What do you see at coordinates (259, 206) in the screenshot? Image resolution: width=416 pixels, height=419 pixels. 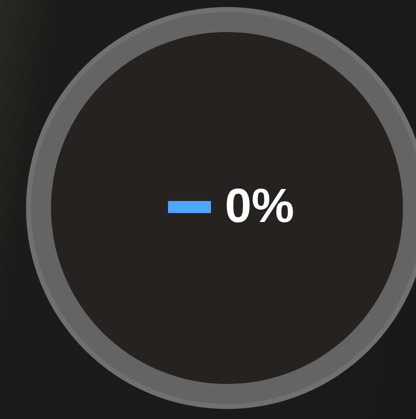 I see `progress-percentage: 0%` at bounding box center [259, 206].